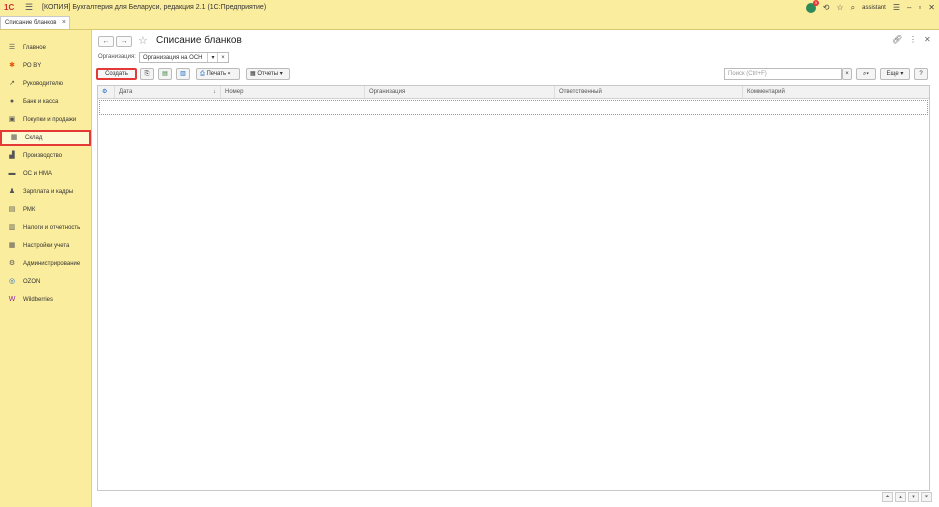 The image size is (939, 507). I want to click on sidebar-icon-14: W, so click(12, 299).